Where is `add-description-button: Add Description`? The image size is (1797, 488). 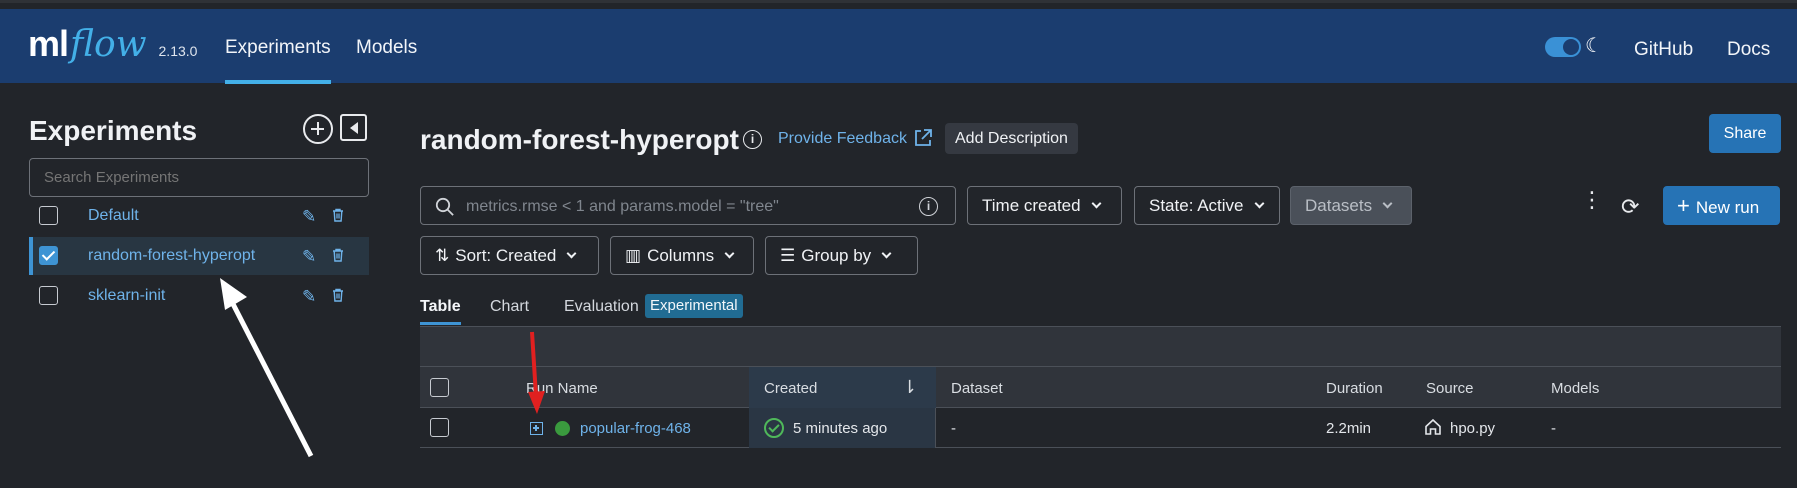
add-description-button: Add Description is located at coordinates (1011, 138).